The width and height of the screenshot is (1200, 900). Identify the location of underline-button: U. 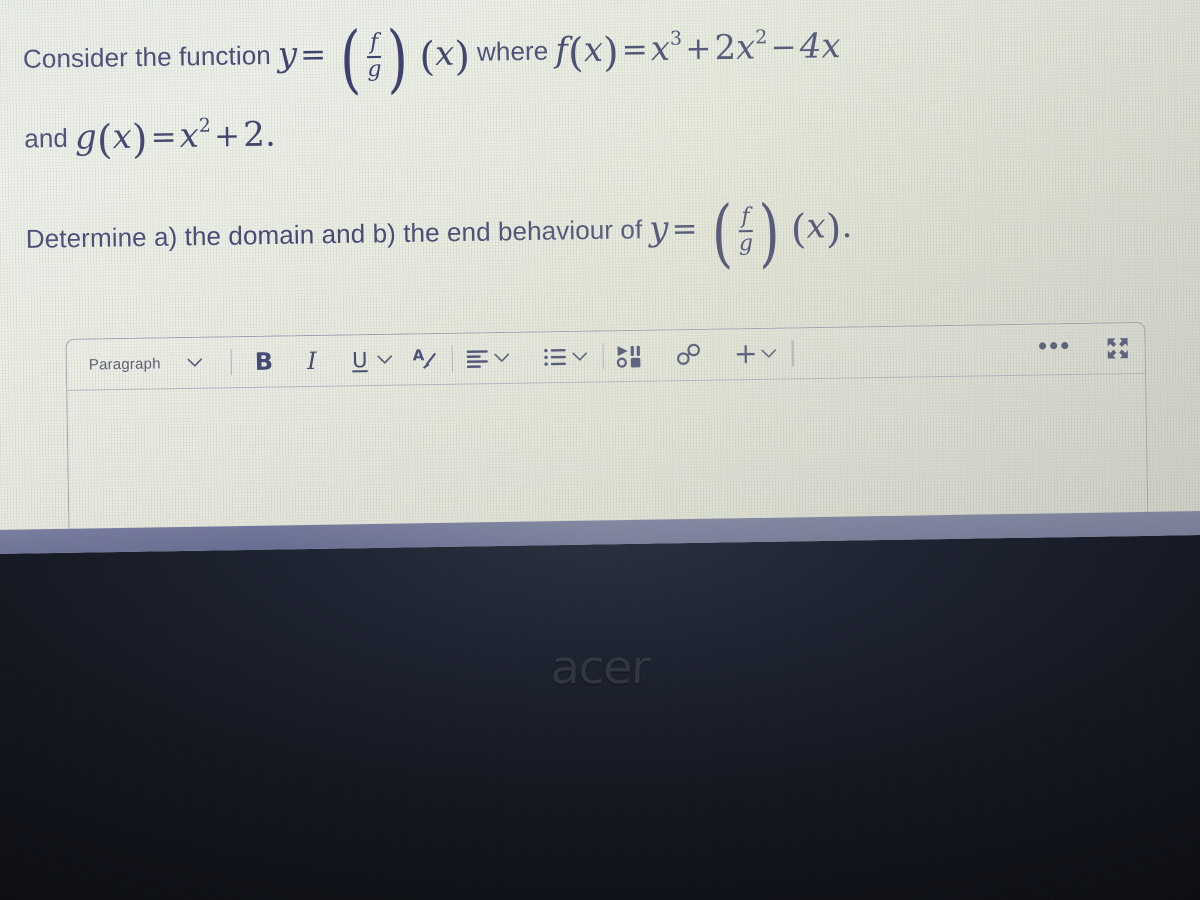
(360, 360).